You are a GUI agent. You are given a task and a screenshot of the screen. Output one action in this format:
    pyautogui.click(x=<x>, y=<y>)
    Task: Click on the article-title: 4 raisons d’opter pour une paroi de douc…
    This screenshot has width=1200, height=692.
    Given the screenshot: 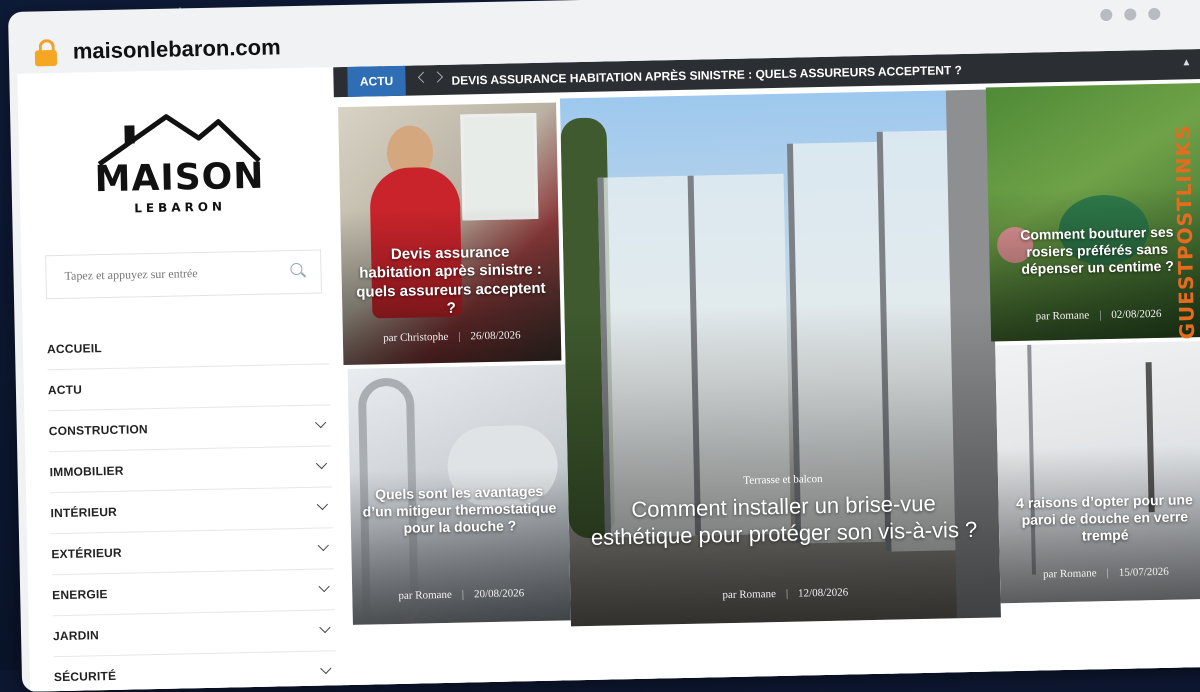 What is the action you would take?
    pyautogui.click(x=1104, y=518)
    